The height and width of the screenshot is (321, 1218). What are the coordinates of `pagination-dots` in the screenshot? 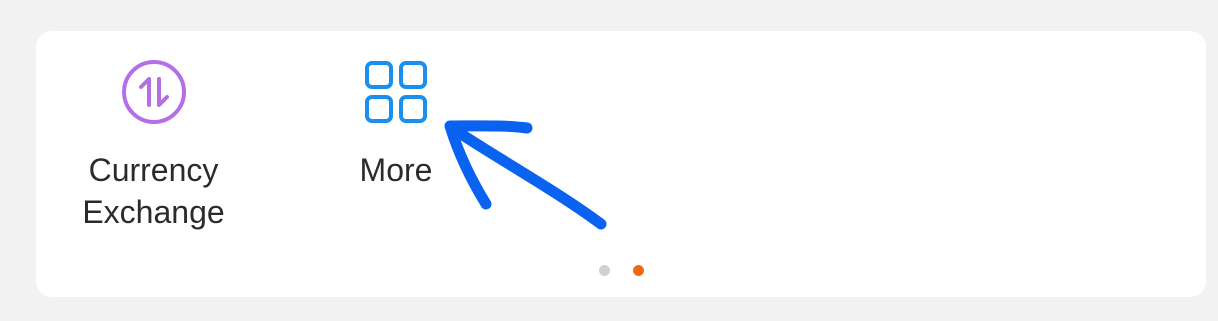 It's located at (621, 270).